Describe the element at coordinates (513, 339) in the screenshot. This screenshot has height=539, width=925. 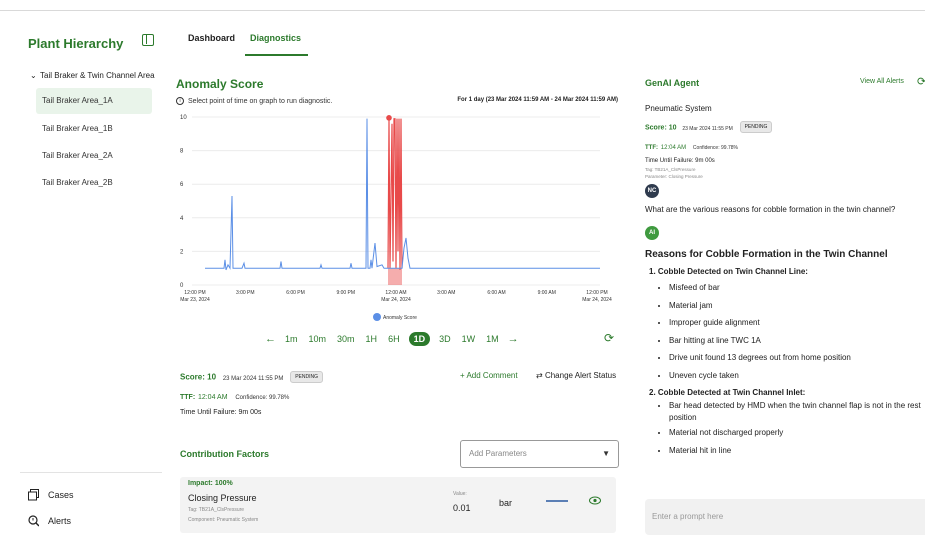
I see `next-arrow-icon: →` at that location.